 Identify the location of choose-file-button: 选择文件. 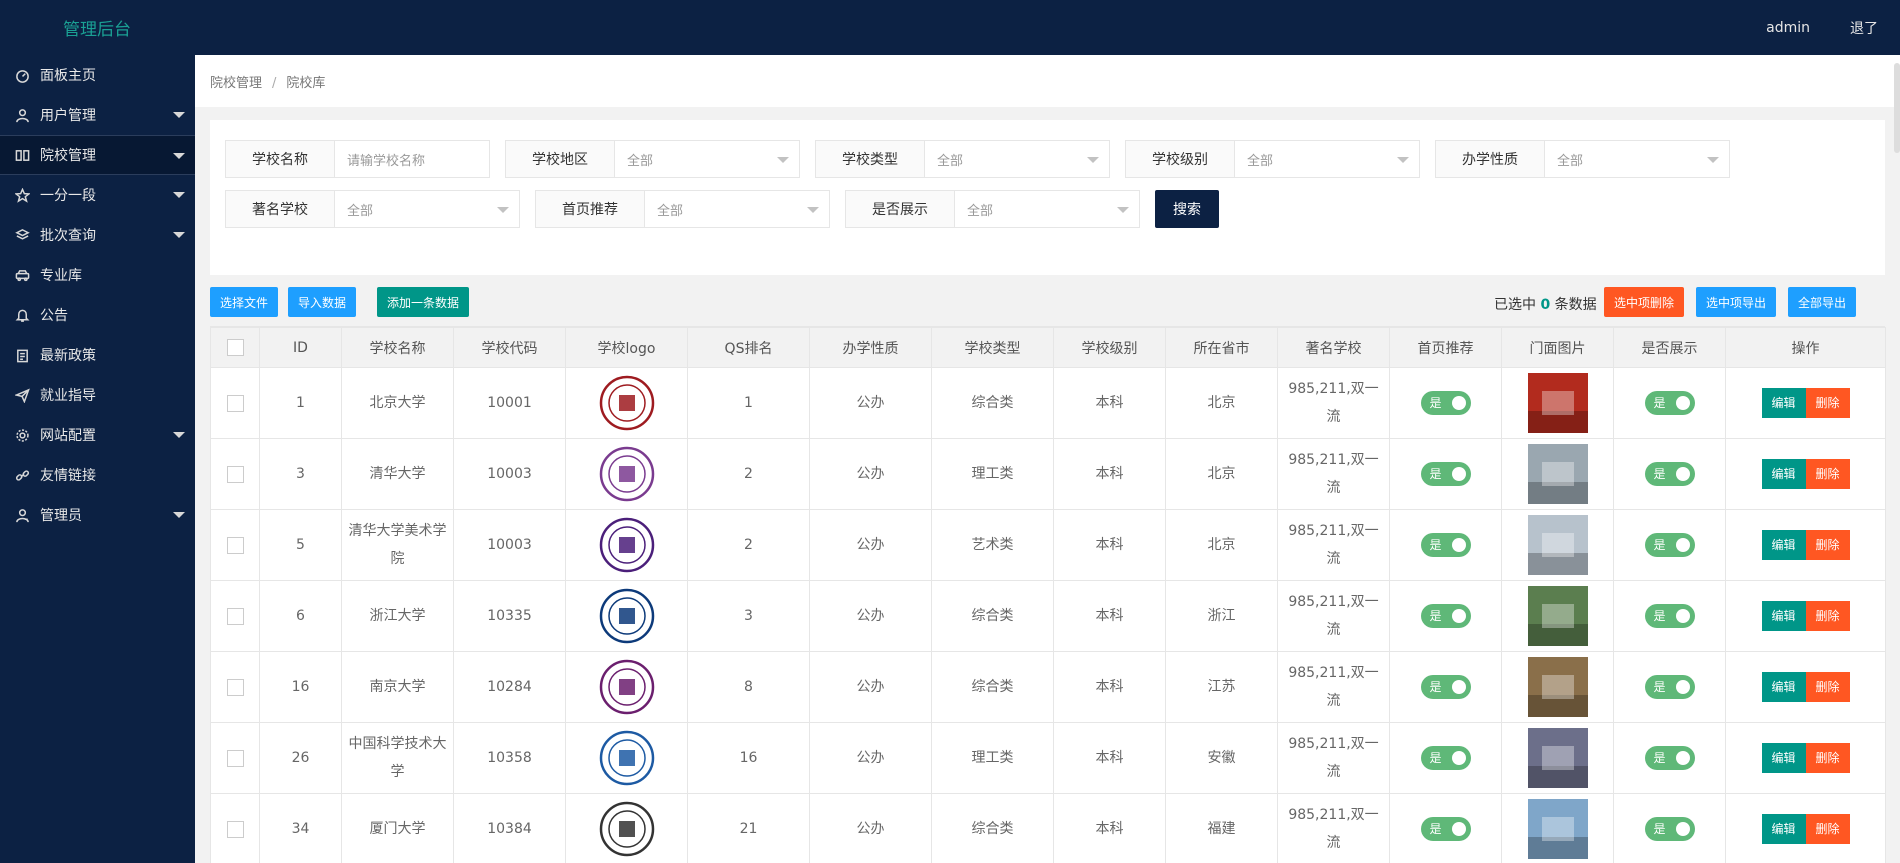
(244, 302).